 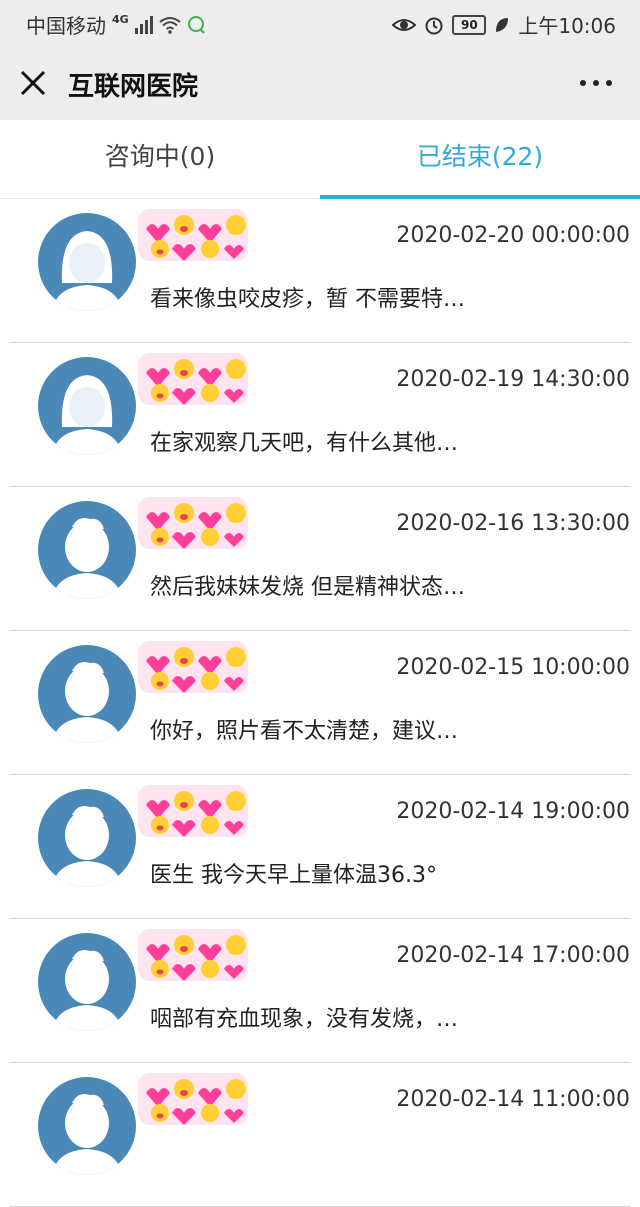 What do you see at coordinates (320, 83) in the screenshot?
I see `nav-bar: 互联网医院` at bounding box center [320, 83].